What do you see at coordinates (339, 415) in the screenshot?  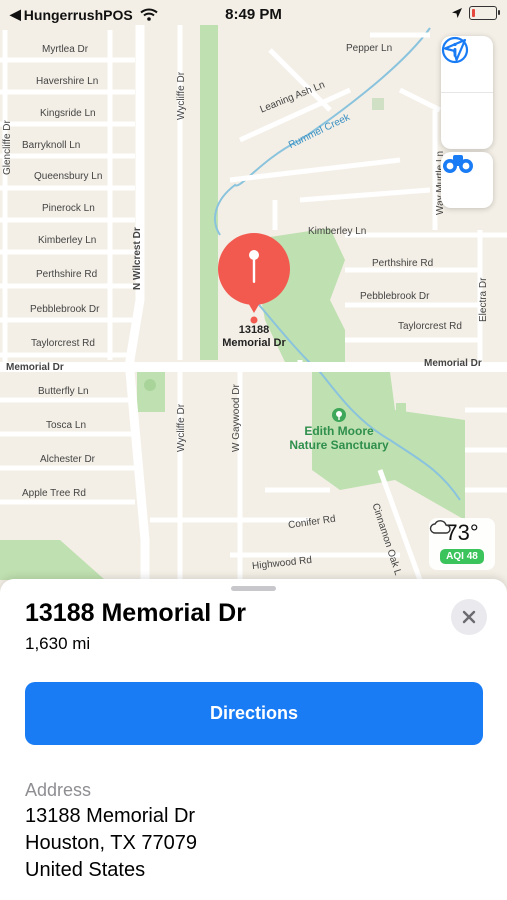 I see `park-icon` at bounding box center [339, 415].